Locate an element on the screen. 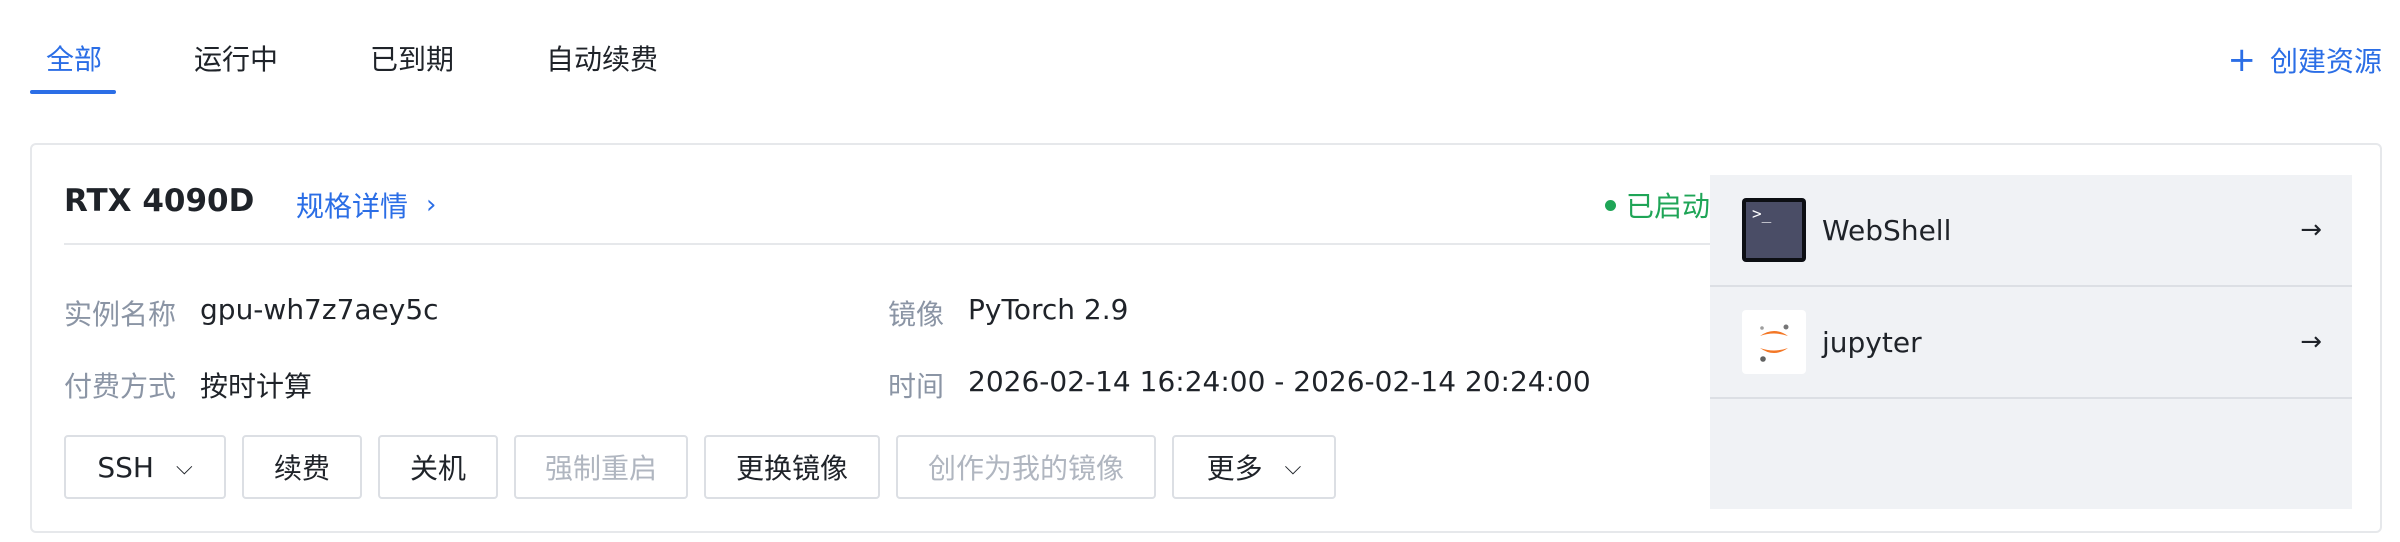 This screenshot has width=2400, height=542. tab-auto-renew: 自动续费 is located at coordinates (602, 63).